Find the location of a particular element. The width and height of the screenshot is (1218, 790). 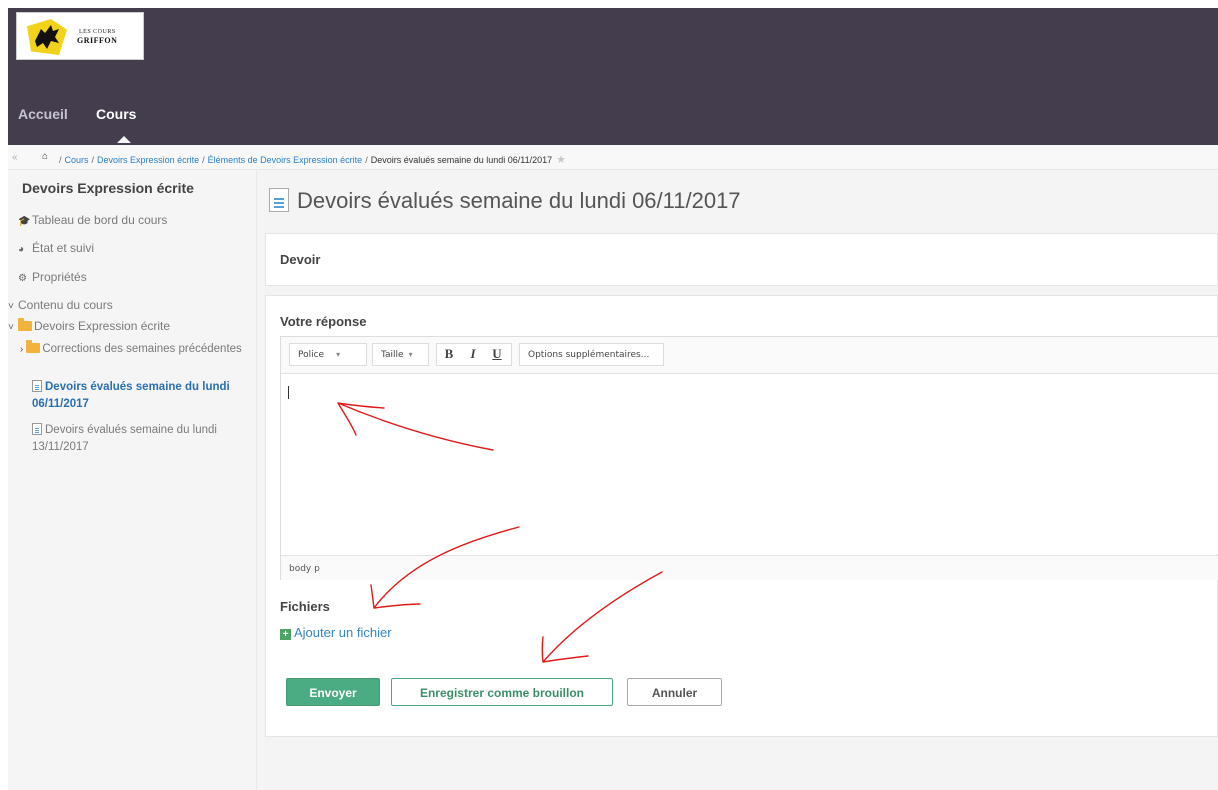

format-buttons: BIU is located at coordinates (474, 354).